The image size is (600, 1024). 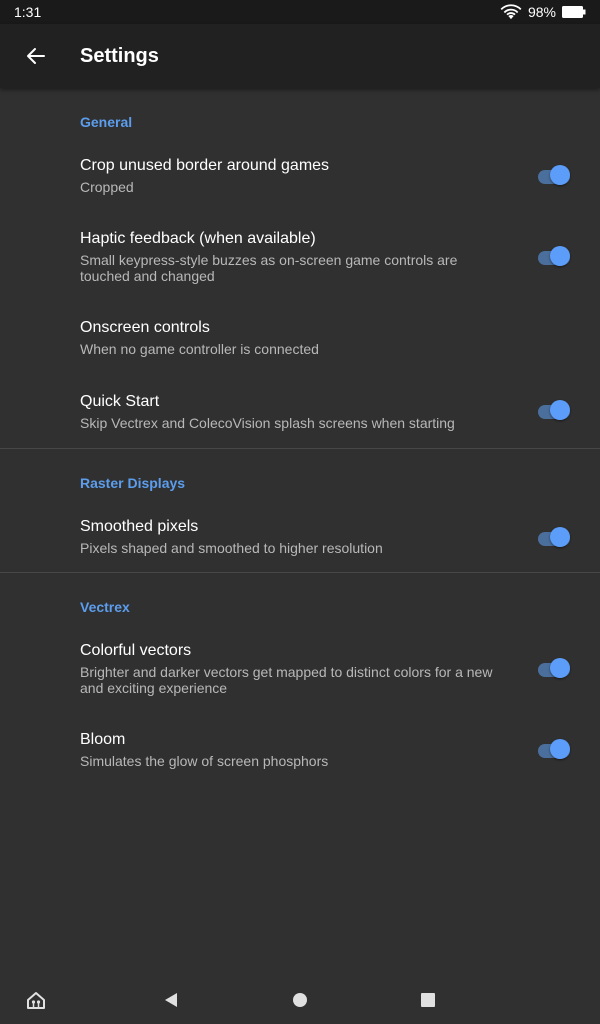 What do you see at coordinates (119, 56) in the screenshot?
I see `page-title: Settings` at bounding box center [119, 56].